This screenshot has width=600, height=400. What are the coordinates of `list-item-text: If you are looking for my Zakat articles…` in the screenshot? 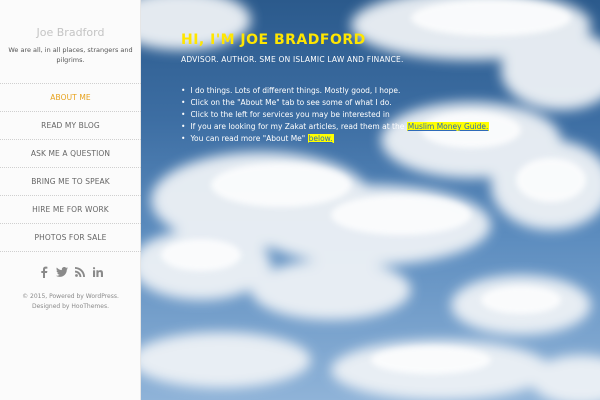 It's located at (298, 126).